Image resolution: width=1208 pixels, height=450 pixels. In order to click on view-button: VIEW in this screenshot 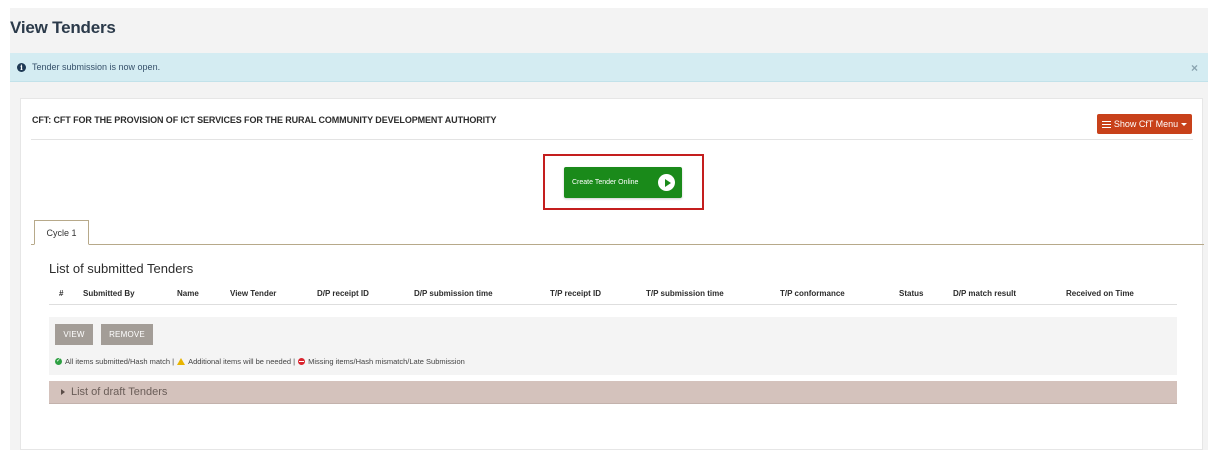, I will do `click(74, 334)`.